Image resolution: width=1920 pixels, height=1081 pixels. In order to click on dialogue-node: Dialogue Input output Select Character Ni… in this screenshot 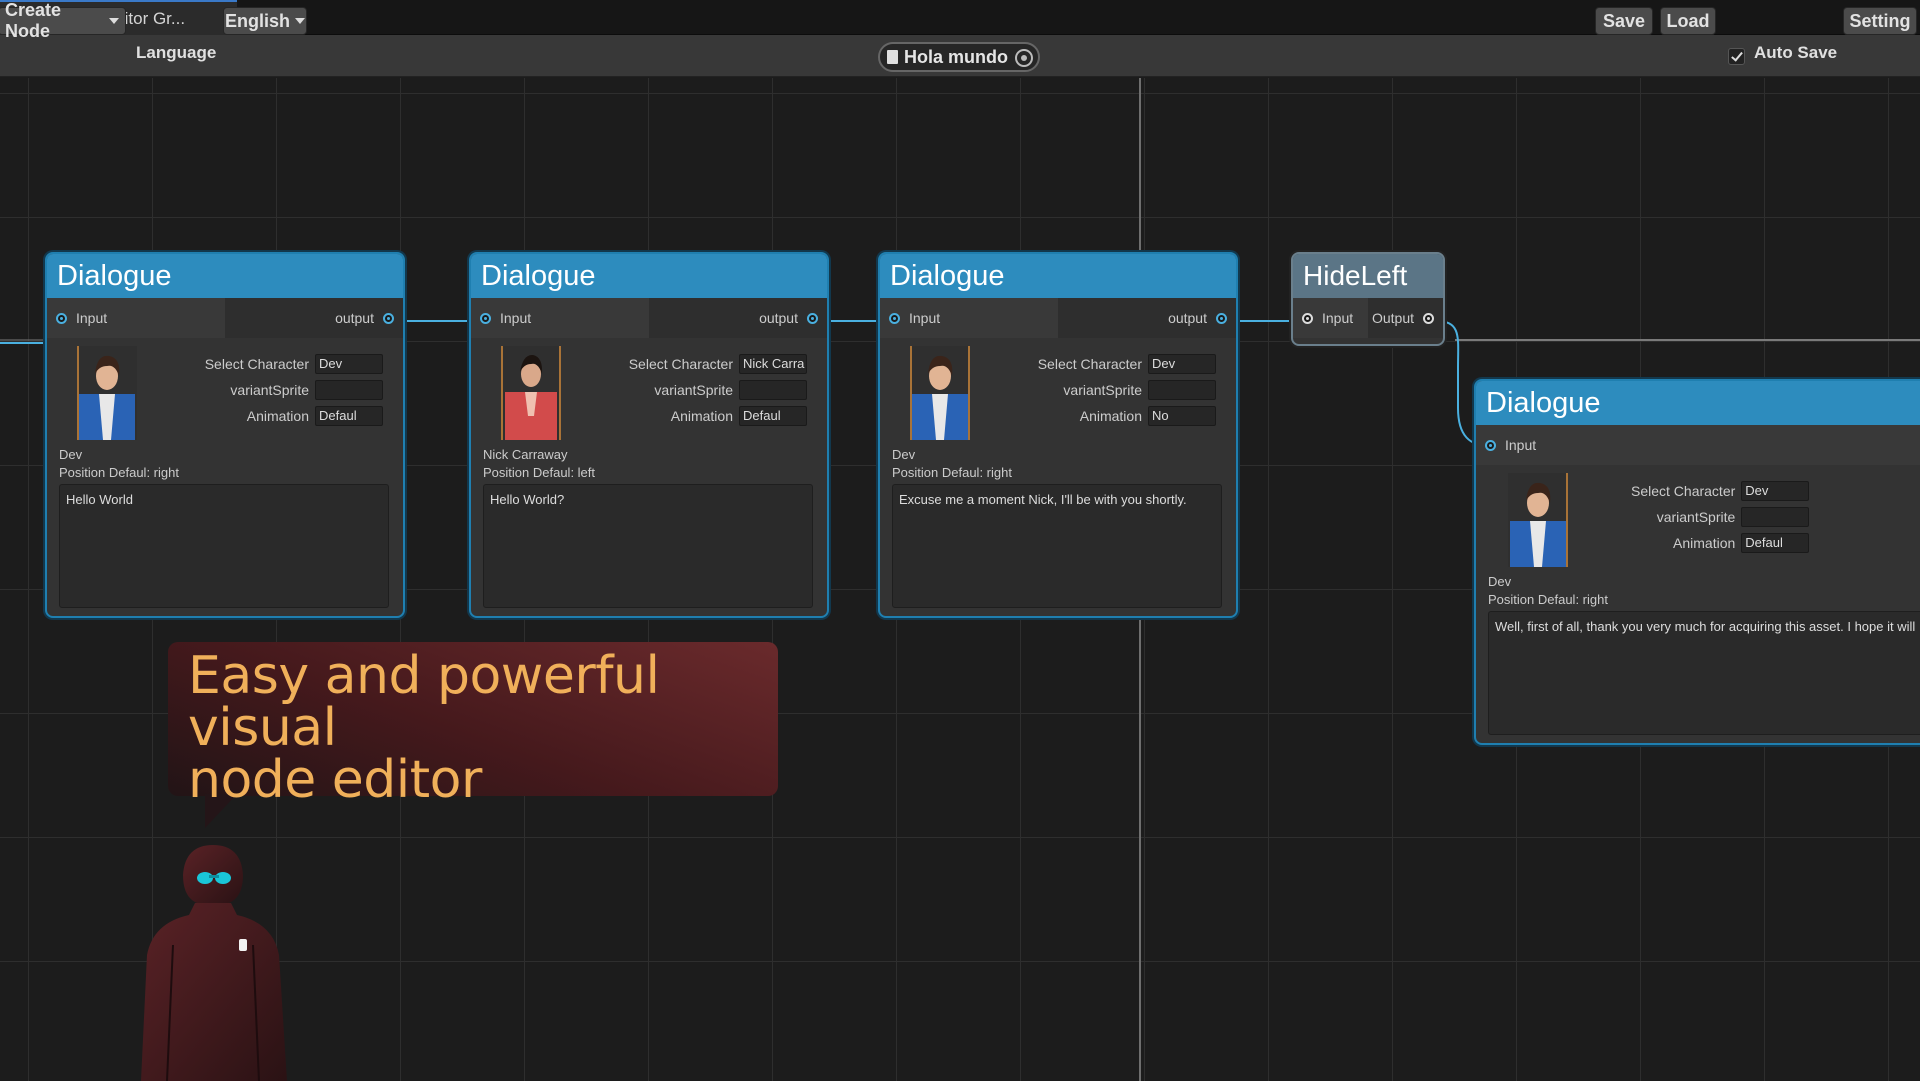, I will do `click(649, 435)`.